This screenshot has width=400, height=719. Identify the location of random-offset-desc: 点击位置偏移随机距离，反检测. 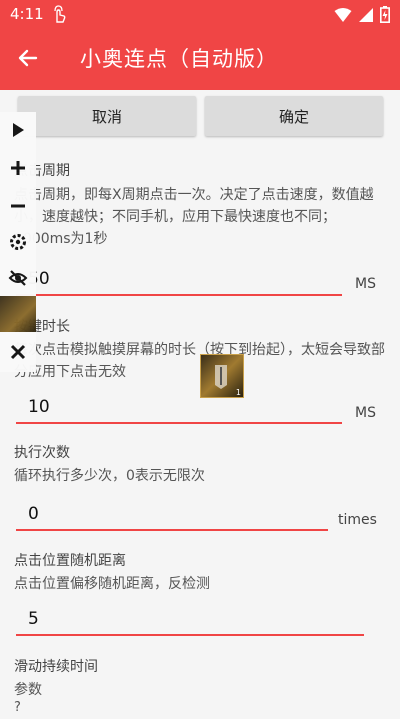
(112, 584).